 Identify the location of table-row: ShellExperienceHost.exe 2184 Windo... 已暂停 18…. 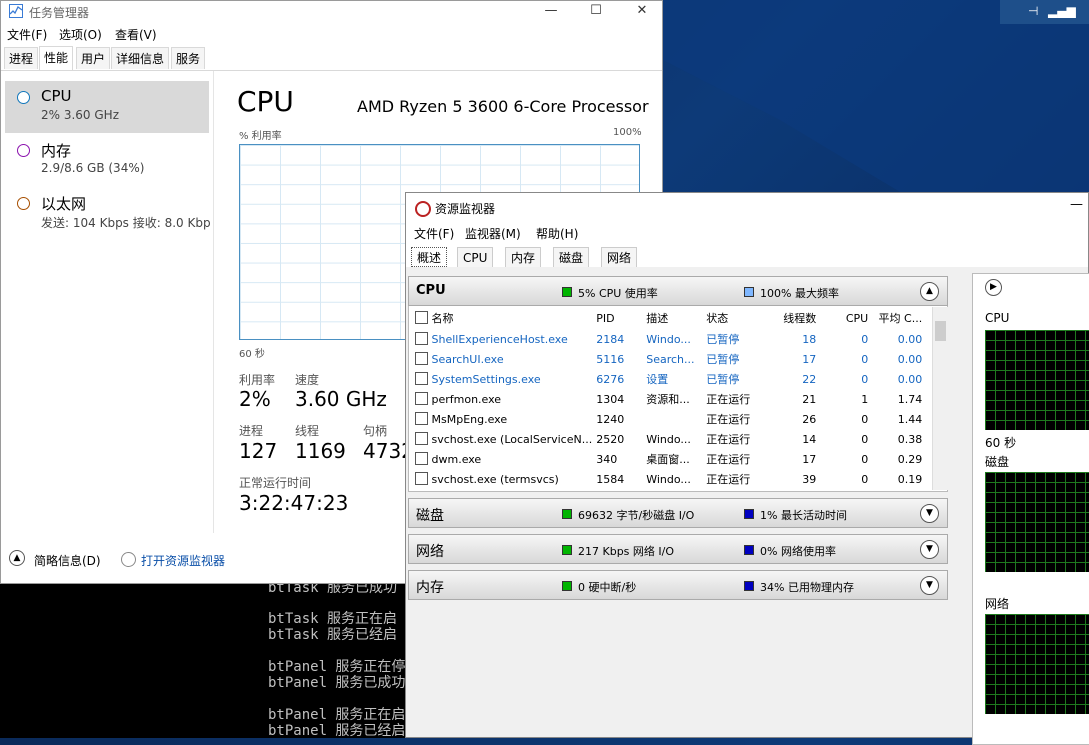
(668, 339).